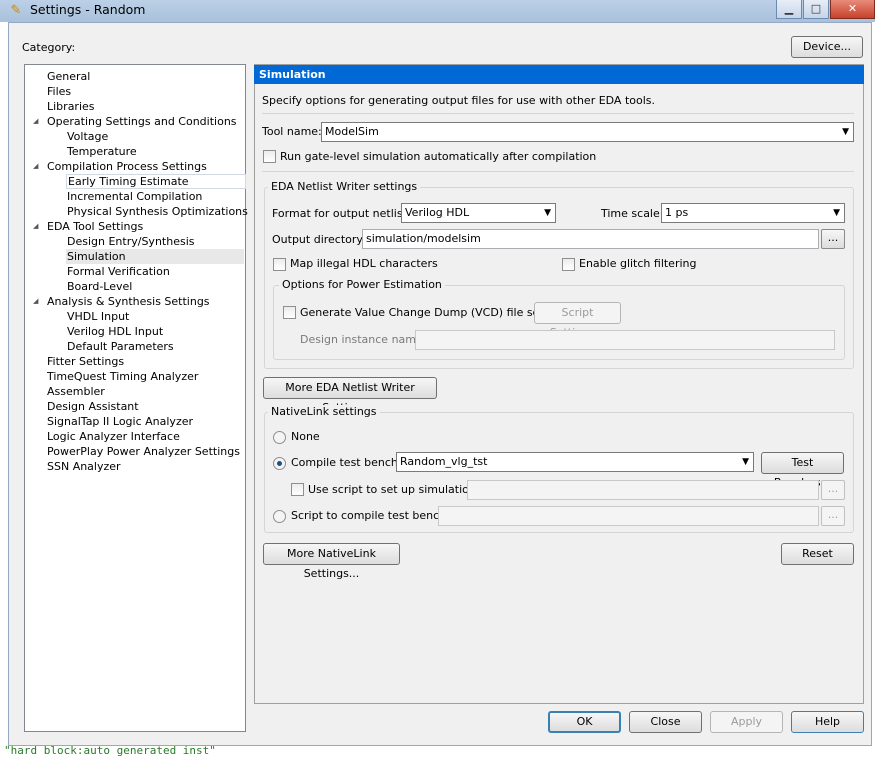  I want to click on settings-pen-icon: ✎, so click(16, 10).